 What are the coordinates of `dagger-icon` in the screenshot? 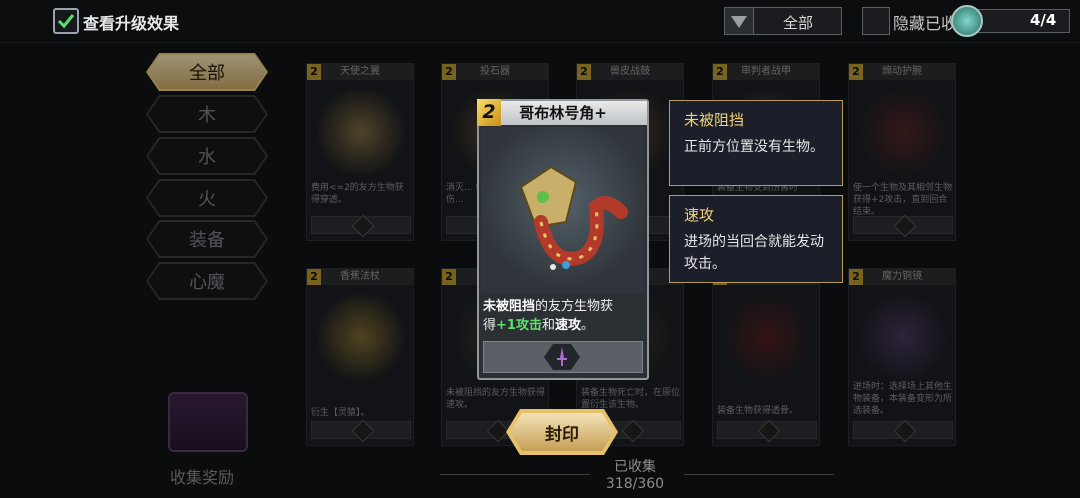 It's located at (562, 356).